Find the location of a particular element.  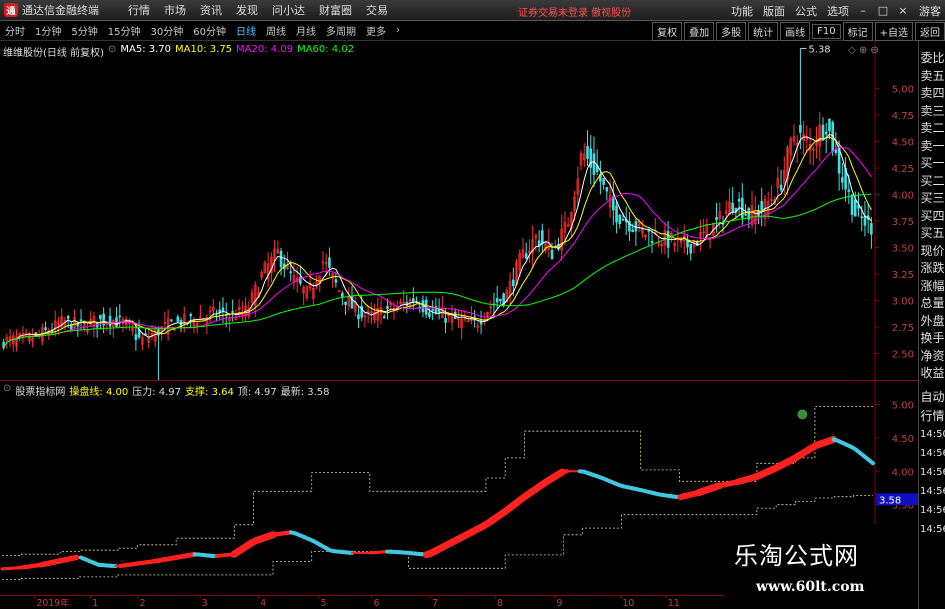

menu-gongneng: 功能 is located at coordinates (742, 11).